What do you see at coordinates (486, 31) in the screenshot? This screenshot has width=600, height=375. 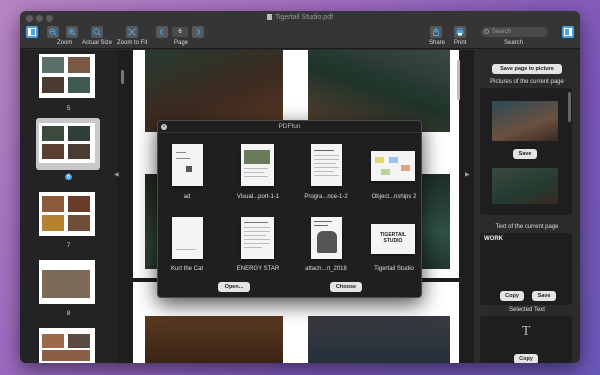 I see `search-icon` at bounding box center [486, 31].